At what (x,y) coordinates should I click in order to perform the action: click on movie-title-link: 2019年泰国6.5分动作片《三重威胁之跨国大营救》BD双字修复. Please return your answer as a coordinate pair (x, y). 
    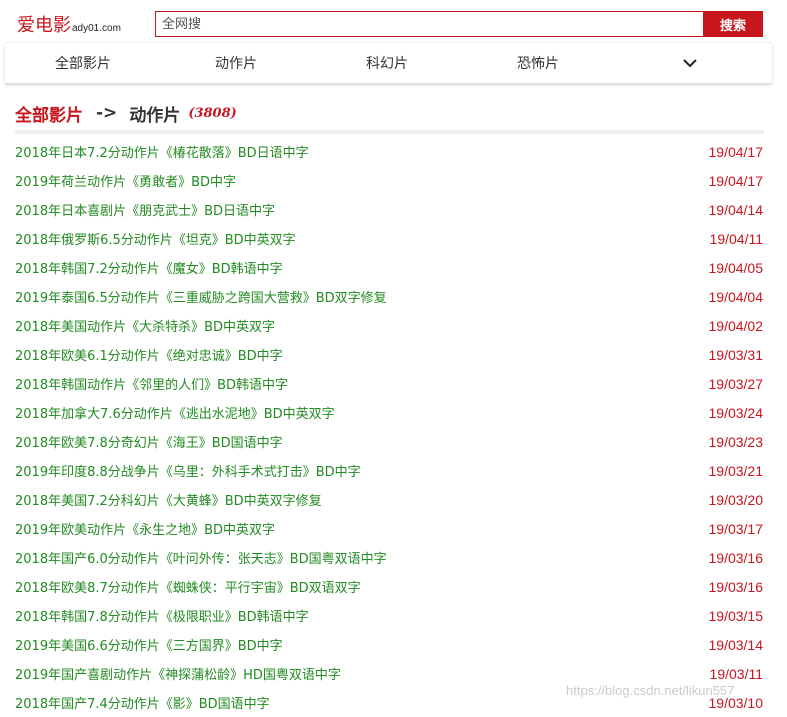
    Looking at the image, I should click on (201, 296).